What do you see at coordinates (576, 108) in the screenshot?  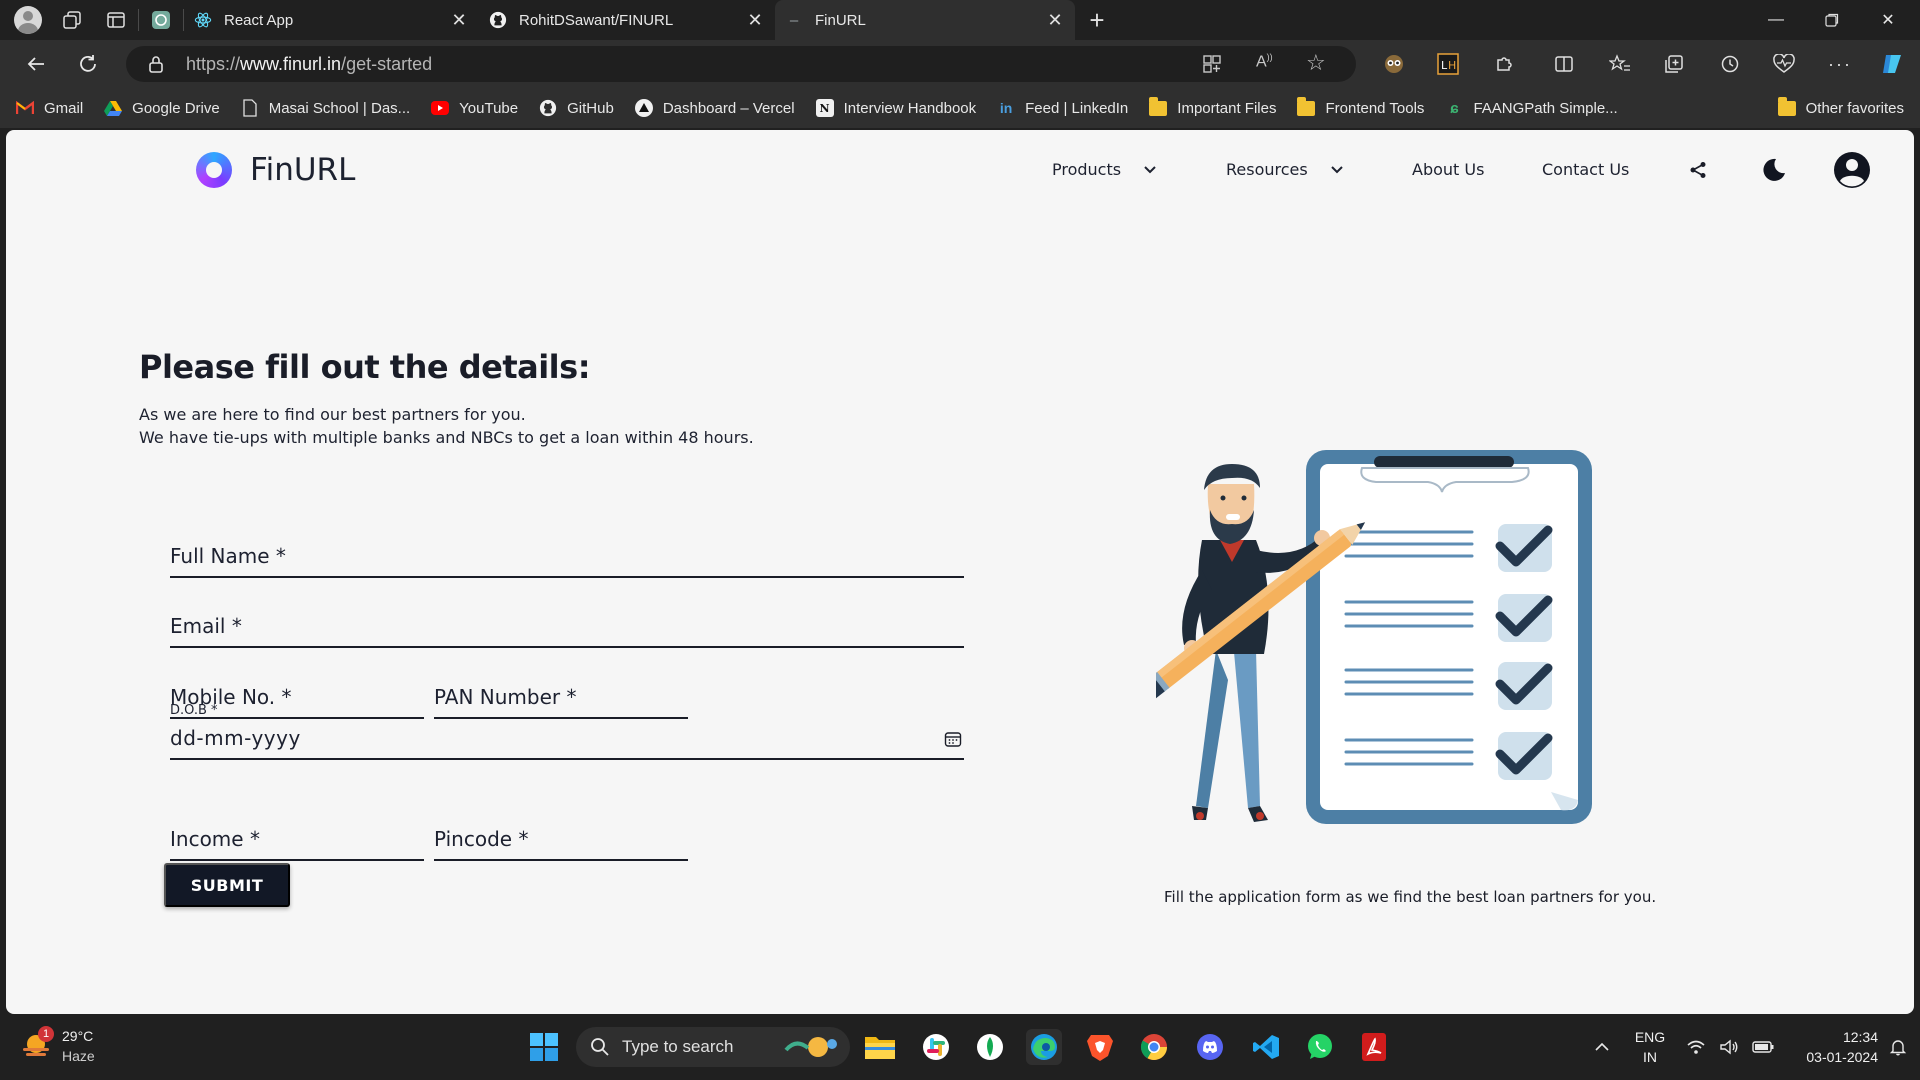 I see `bookmark-github: GitHub` at bounding box center [576, 108].